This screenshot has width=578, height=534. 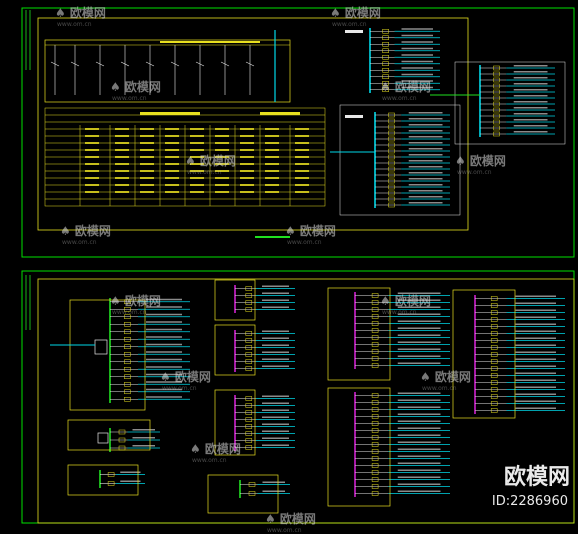 I want to click on lower-margin-ticks, so click(x=28, y=302).